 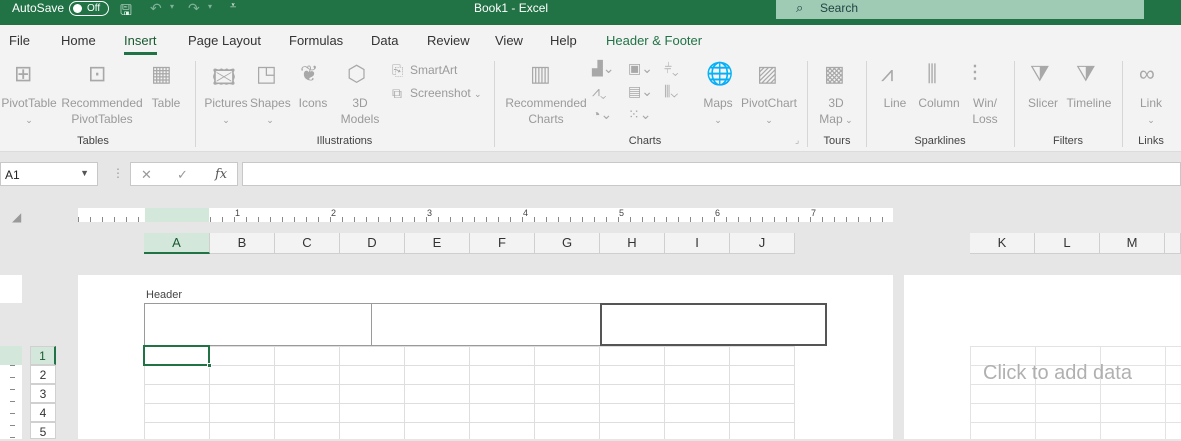 I want to click on group-label-illustrations: Illustrations, so click(x=344, y=141).